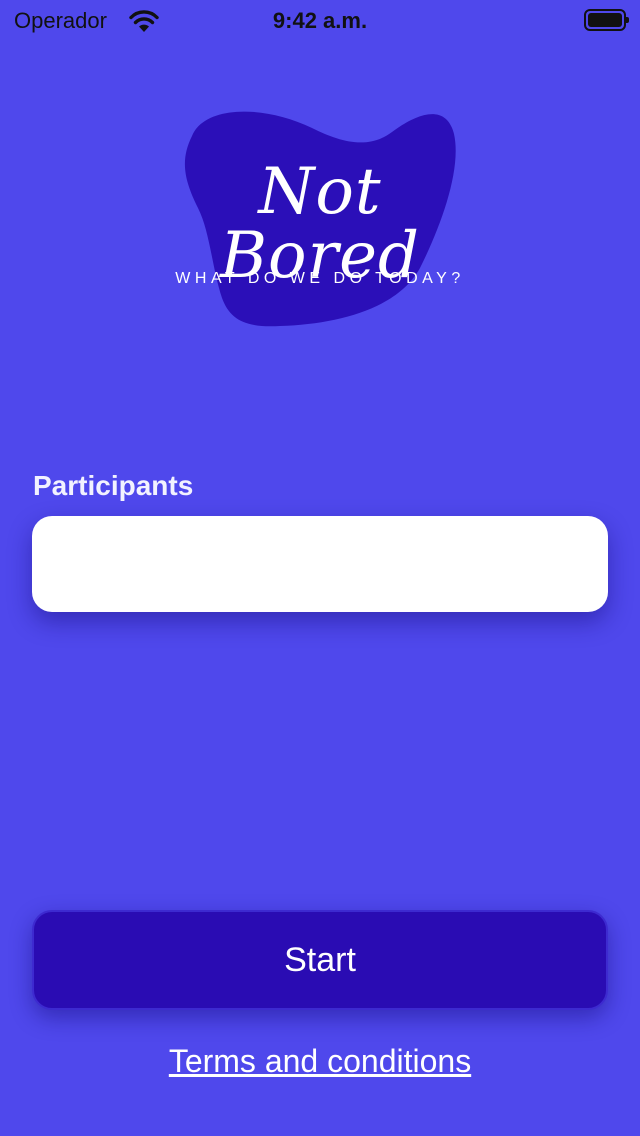  I want to click on logo-tagline: WHAT DO WE DO TODAY?, so click(320, 278).